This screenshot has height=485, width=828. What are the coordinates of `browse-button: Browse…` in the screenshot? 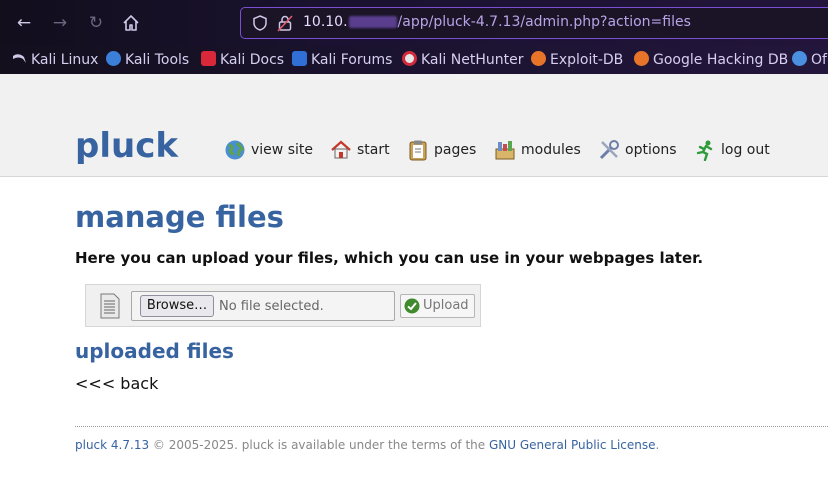 It's located at (177, 306).